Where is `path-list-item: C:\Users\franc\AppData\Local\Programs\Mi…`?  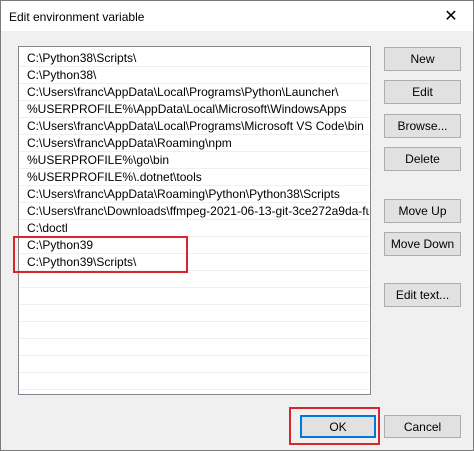 path-list-item: C:\Users\franc\AppData\Local\Programs\Mi… is located at coordinates (198, 126).